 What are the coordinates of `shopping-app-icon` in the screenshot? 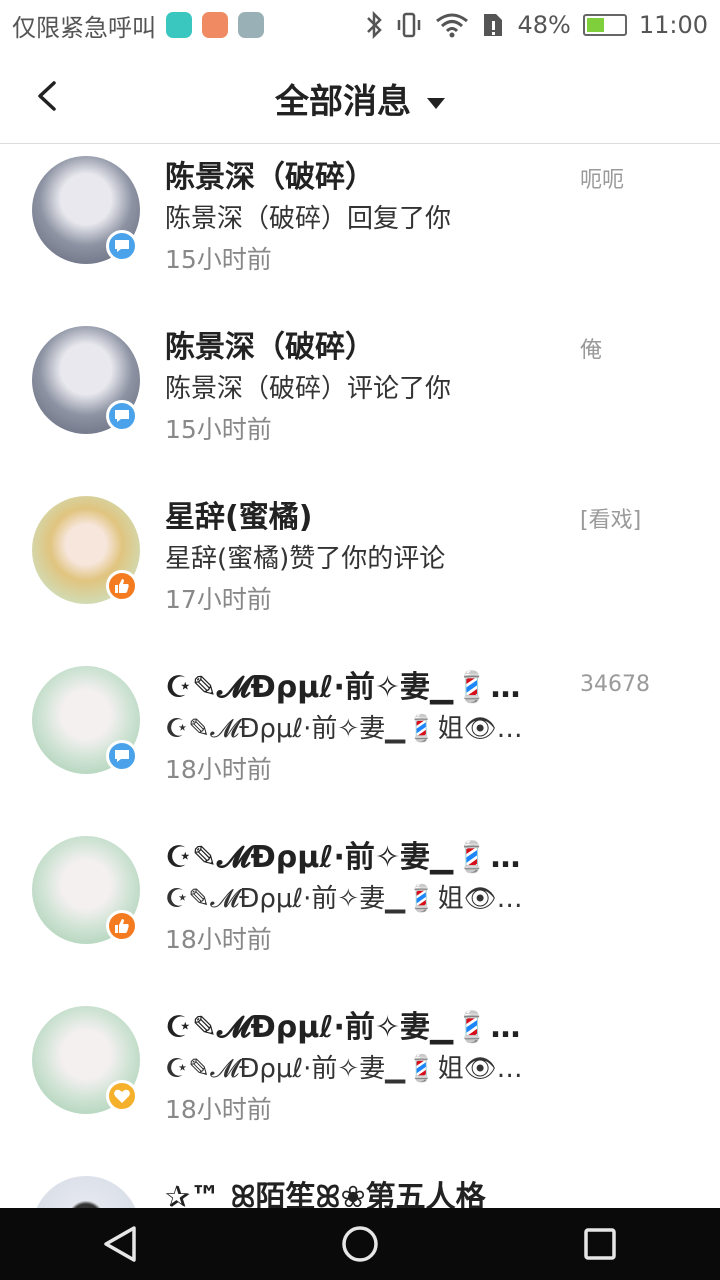 It's located at (215, 25).